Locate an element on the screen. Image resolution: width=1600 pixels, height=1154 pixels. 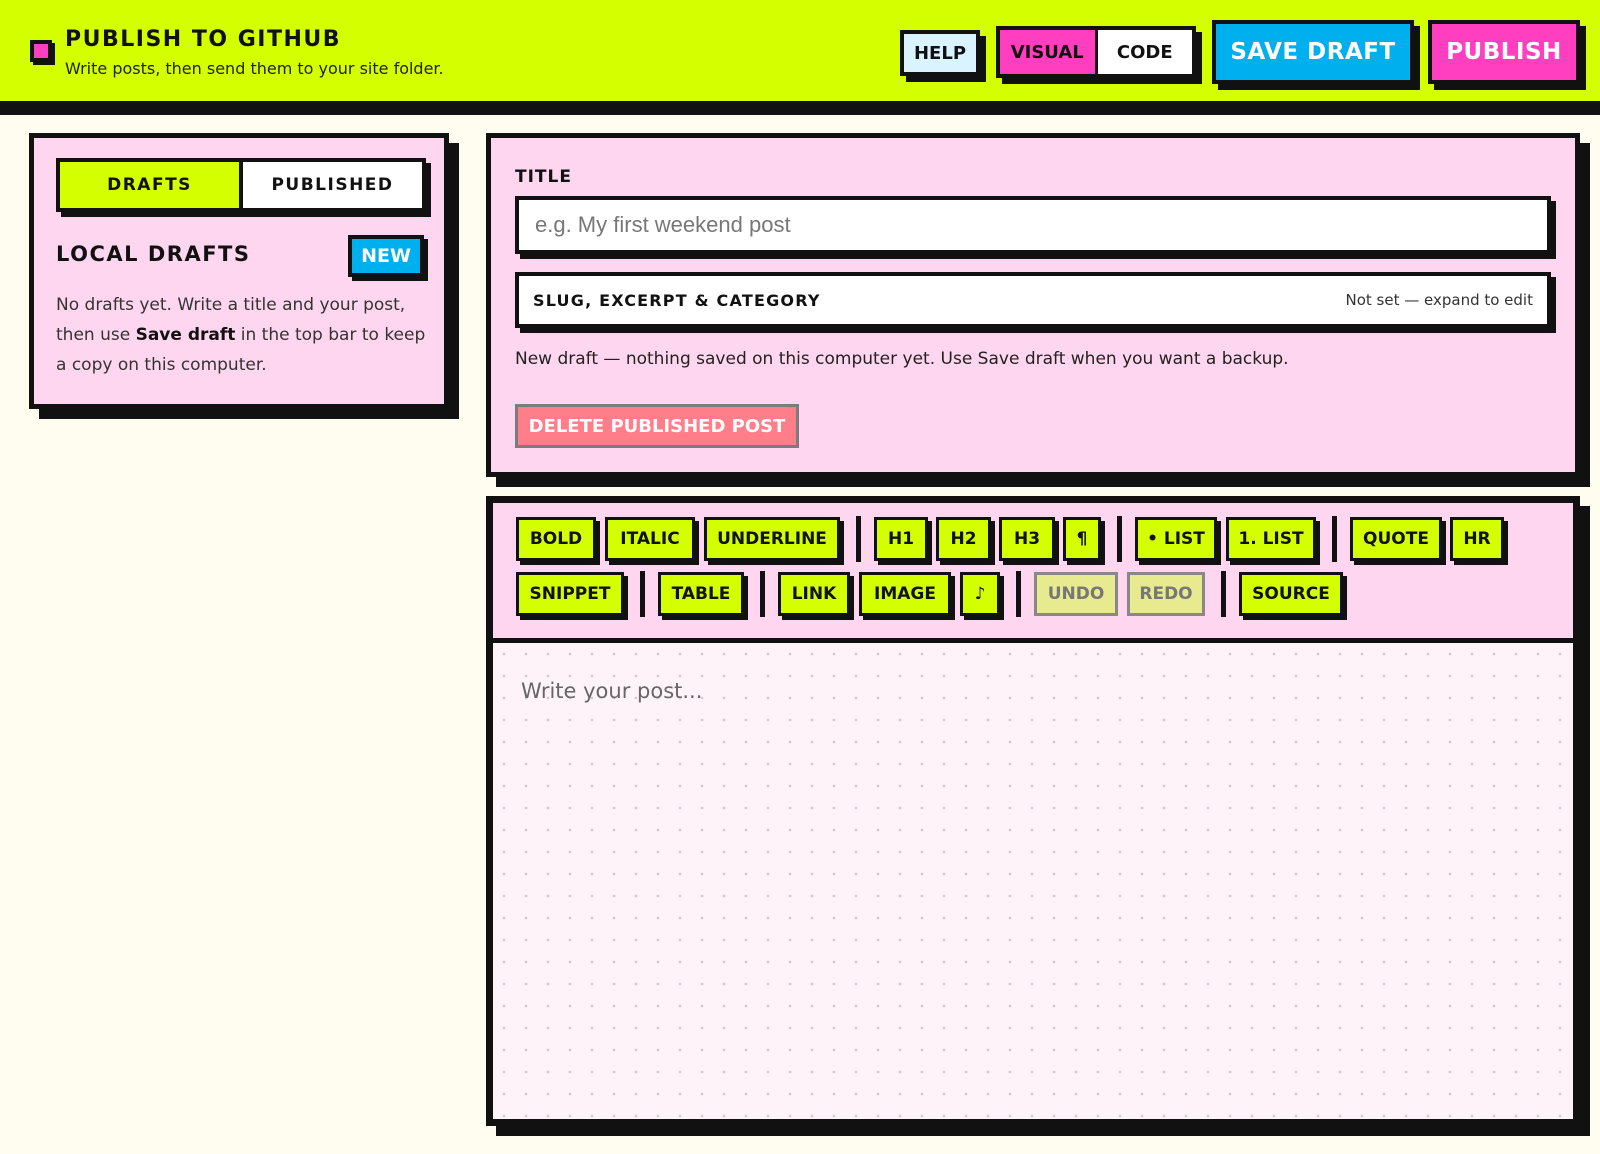
sidebar-tabs: DRAFTS PUBLISHED is located at coordinates (241, 185).